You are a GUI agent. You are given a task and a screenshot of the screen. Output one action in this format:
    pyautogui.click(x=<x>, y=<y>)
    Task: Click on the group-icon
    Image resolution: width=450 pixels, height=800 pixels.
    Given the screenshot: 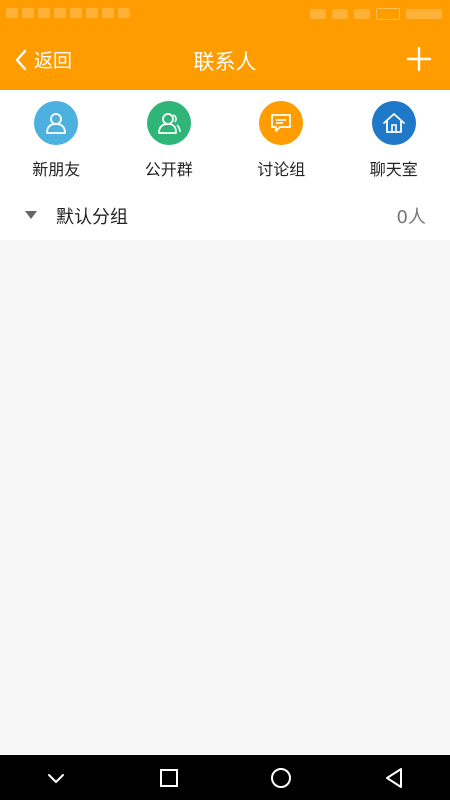 What is the action you would take?
    pyautogui.click(x=168, y=123)
    